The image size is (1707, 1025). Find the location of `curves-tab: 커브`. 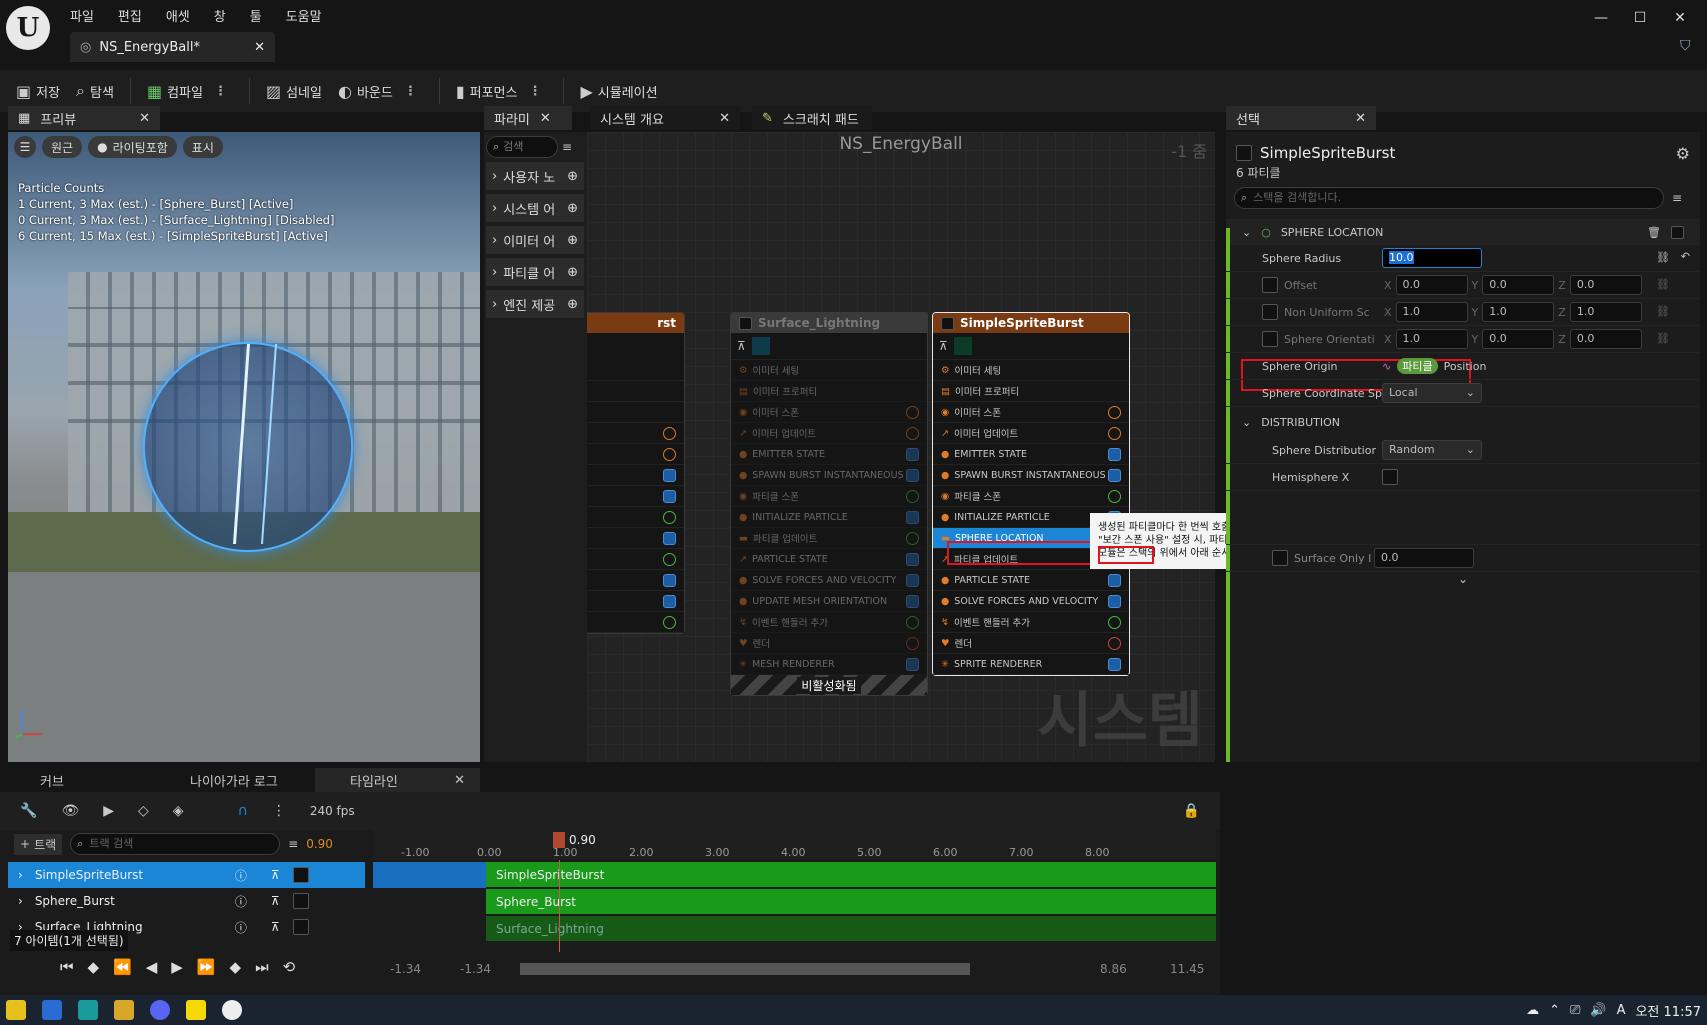

curves-tab: 커브 is located at coordinates (80, 780).